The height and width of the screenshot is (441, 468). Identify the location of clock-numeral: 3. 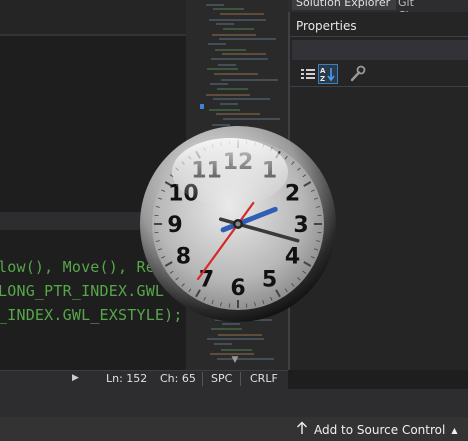
(300, 225).